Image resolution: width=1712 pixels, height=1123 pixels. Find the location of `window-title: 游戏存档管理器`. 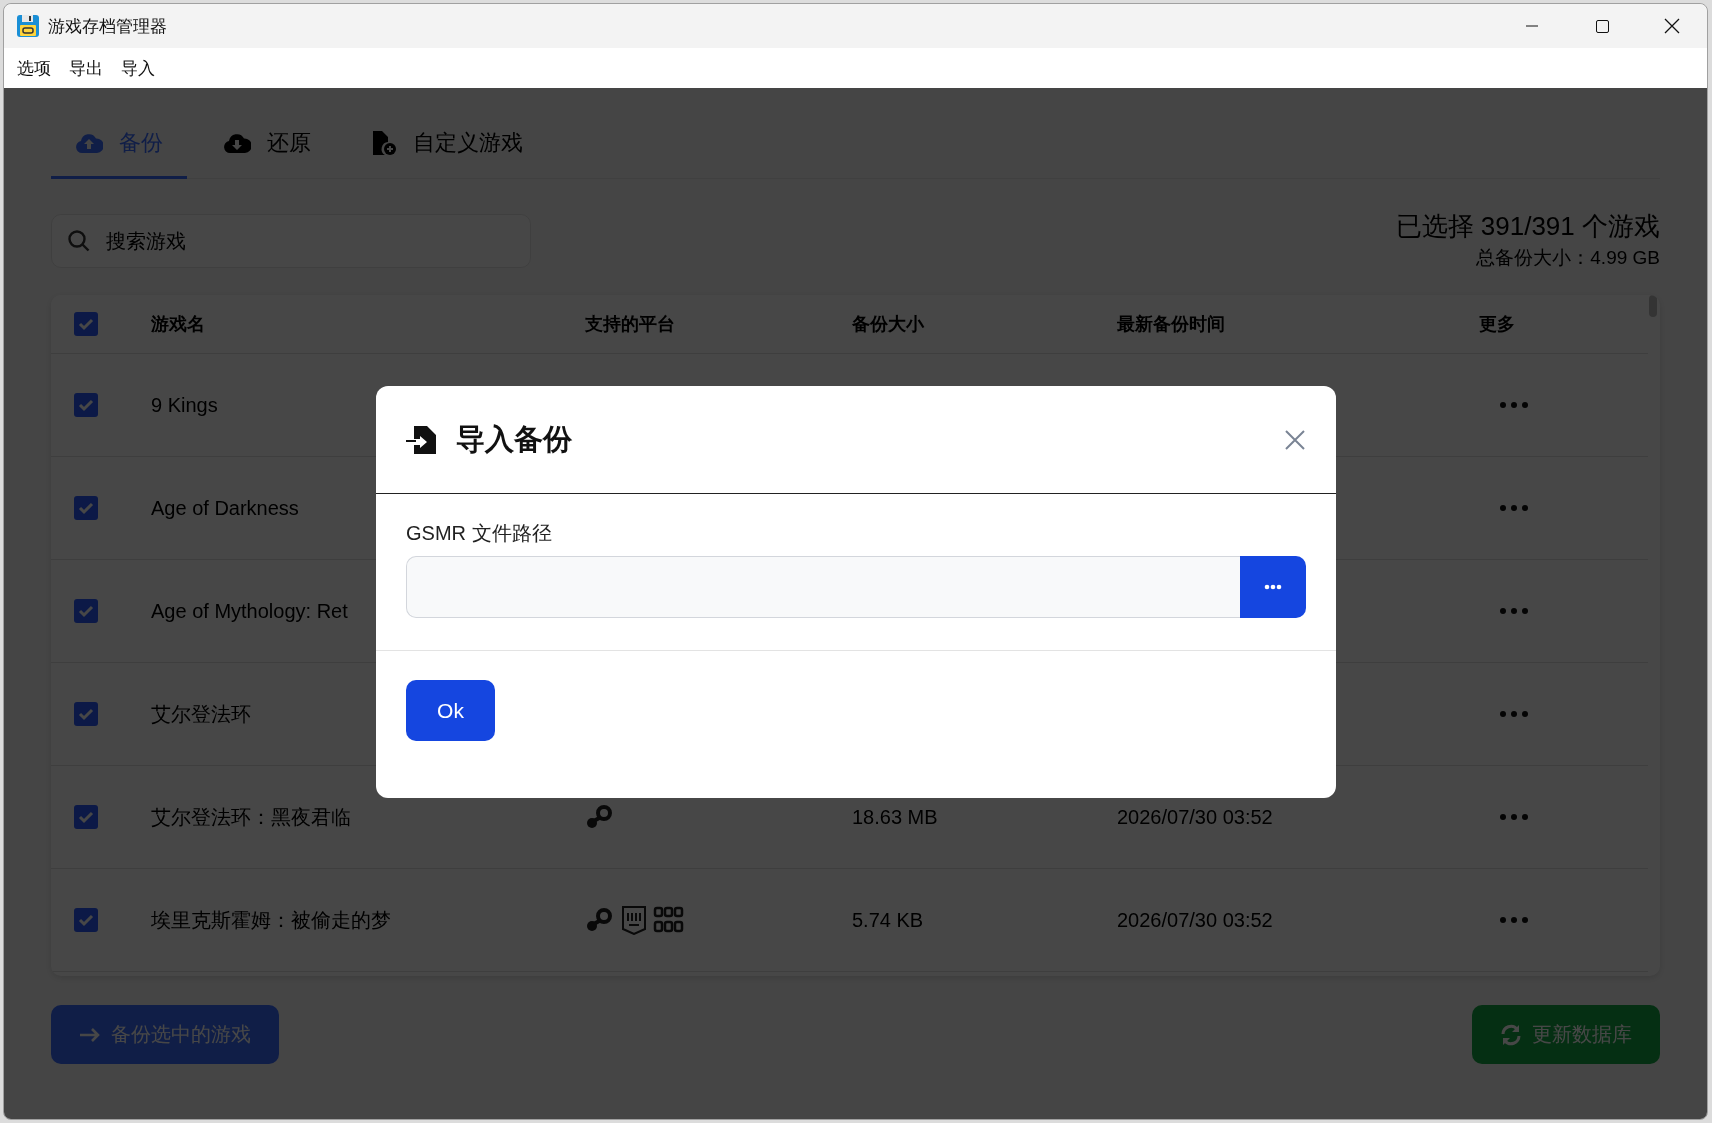

window-title: 游戏存档管理器 is located at coordinates (107, 26).